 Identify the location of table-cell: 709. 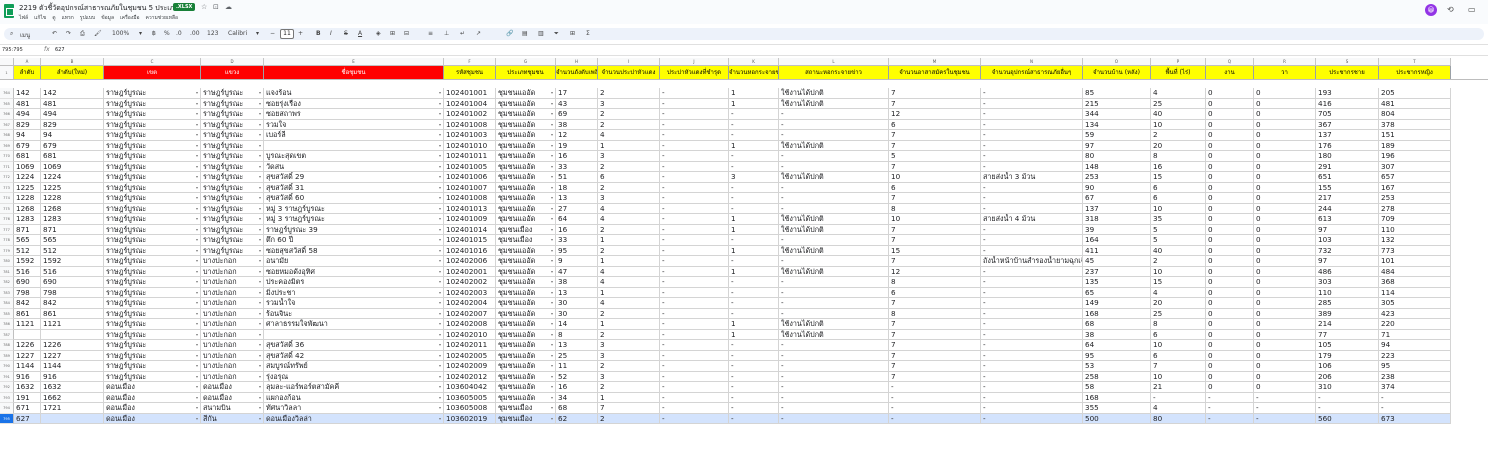
(1415, 219).